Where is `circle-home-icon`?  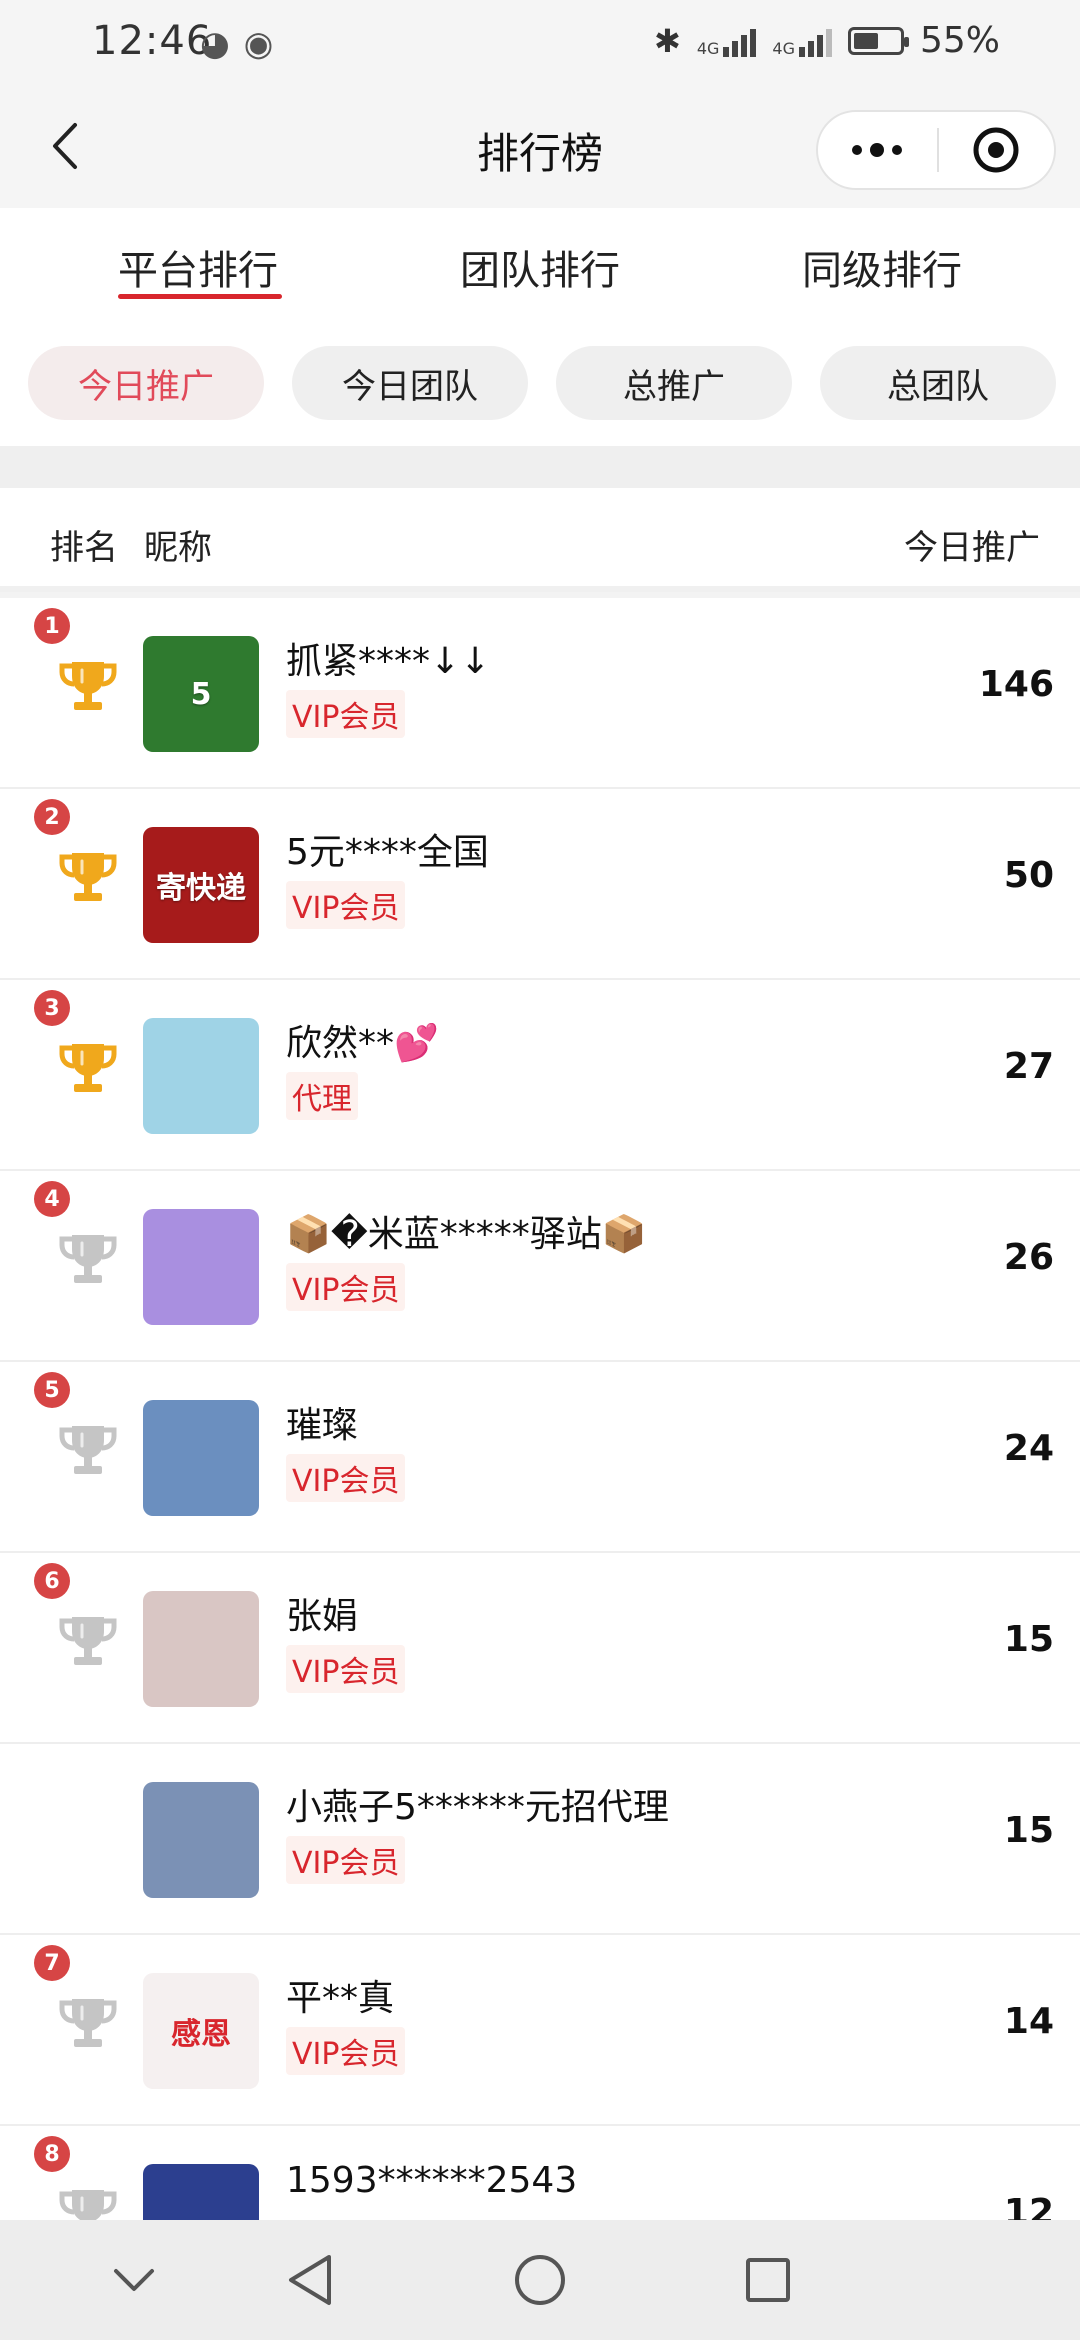
circle-home-icon is located at coordinates (540, 2280).